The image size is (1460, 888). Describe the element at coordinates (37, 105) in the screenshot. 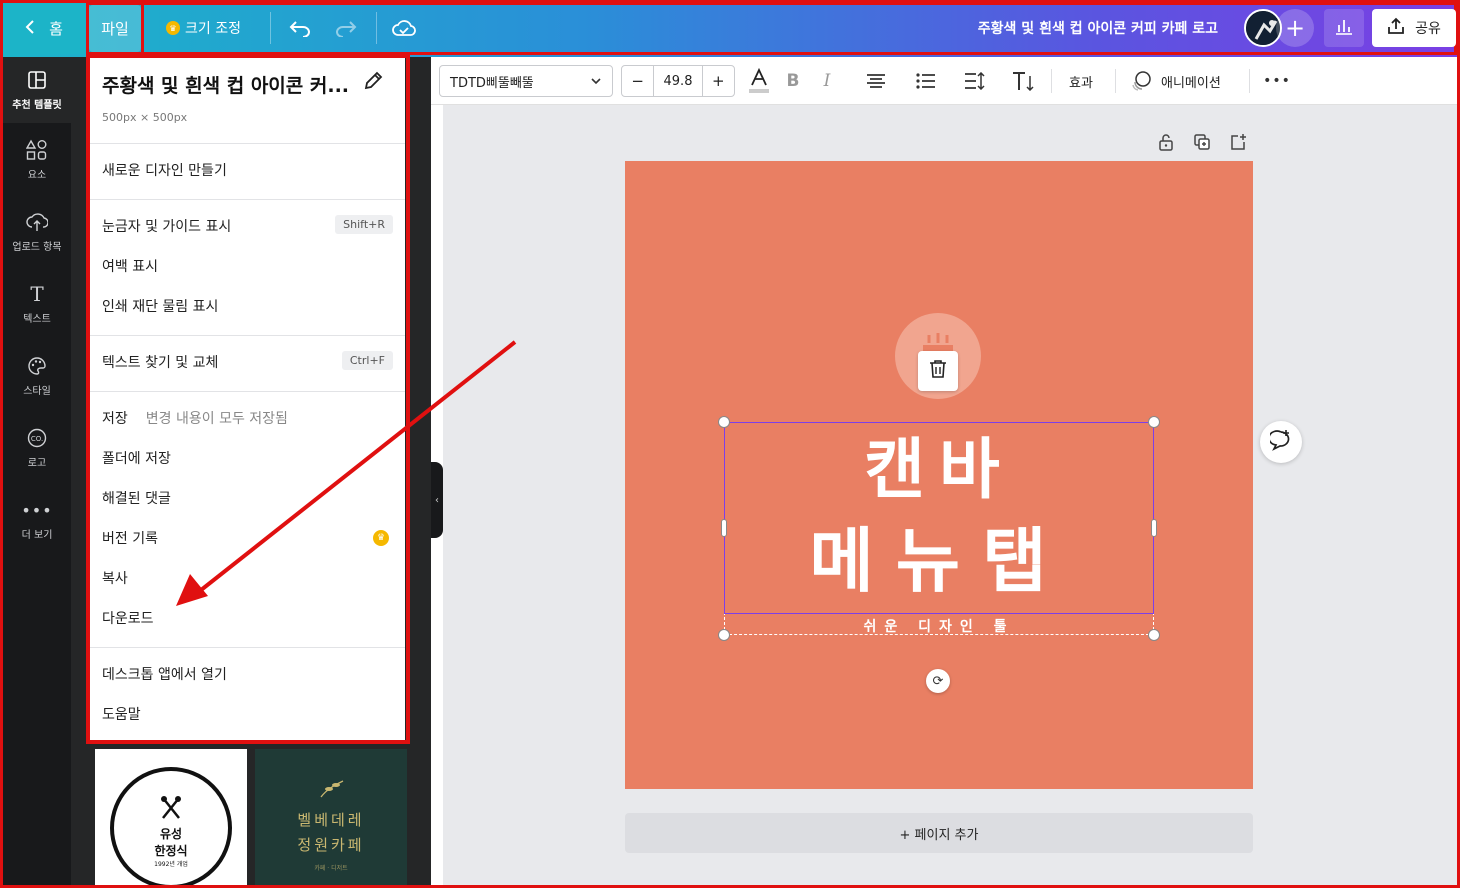

I see `rail-label: 추천 템플릿` at that location.